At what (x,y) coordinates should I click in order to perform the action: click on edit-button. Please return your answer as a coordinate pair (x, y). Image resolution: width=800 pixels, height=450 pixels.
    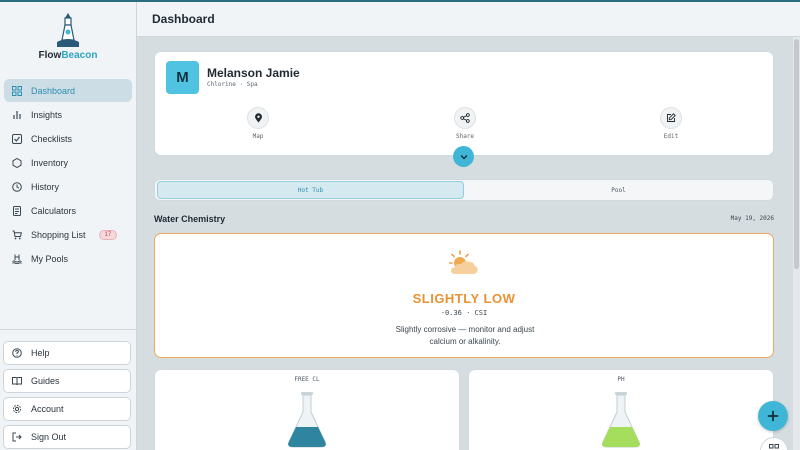
    Looking at the image, I should click on (671, 118).